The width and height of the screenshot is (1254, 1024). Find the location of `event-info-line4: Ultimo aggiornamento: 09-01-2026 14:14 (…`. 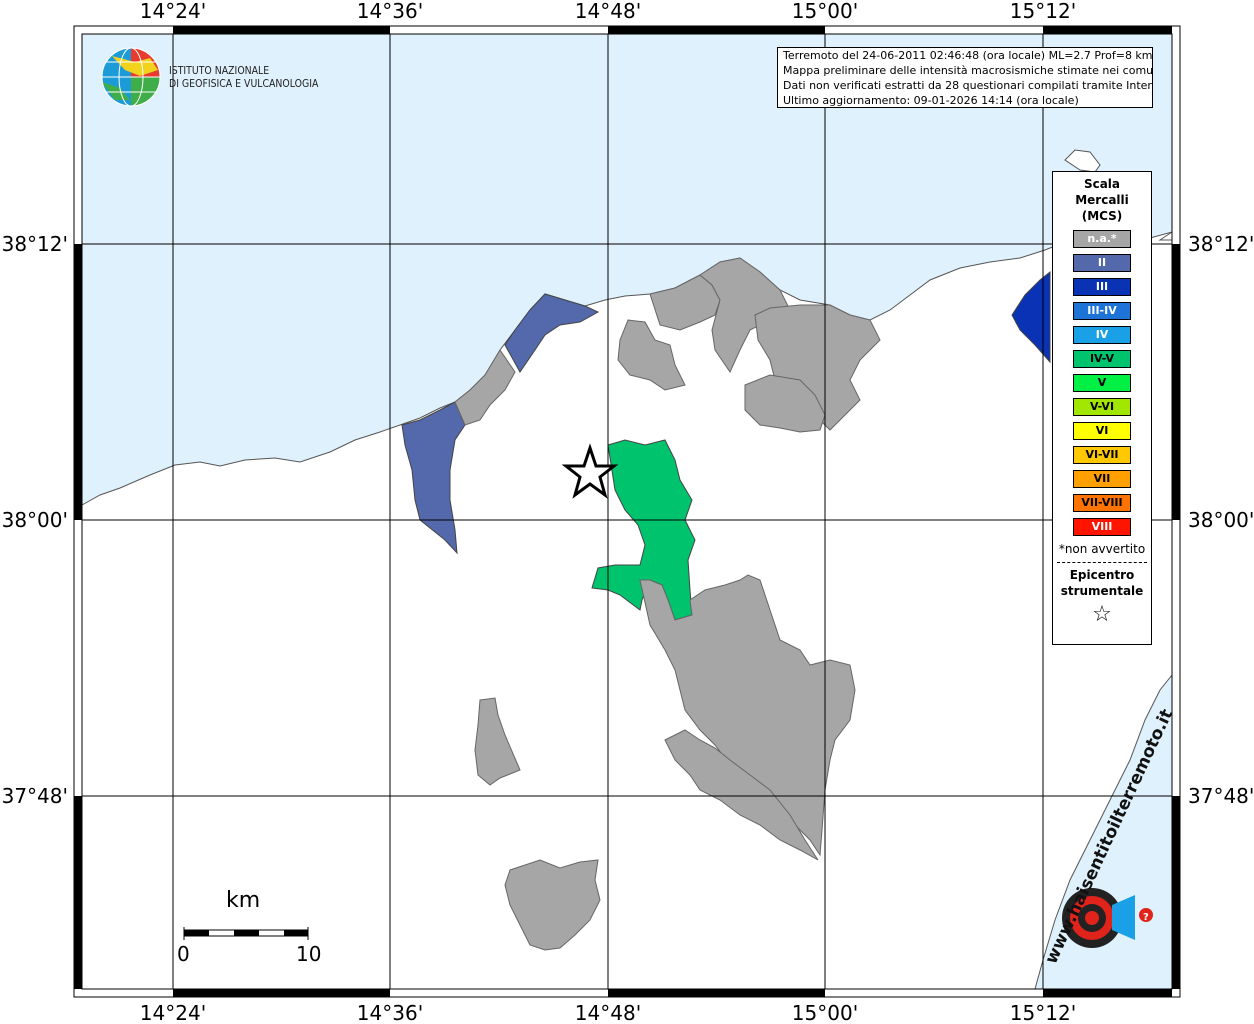

event-info-line4: Ultimo aggiornamento: 09-01-2026 14:14 (… is located at coordinates (931, 100).